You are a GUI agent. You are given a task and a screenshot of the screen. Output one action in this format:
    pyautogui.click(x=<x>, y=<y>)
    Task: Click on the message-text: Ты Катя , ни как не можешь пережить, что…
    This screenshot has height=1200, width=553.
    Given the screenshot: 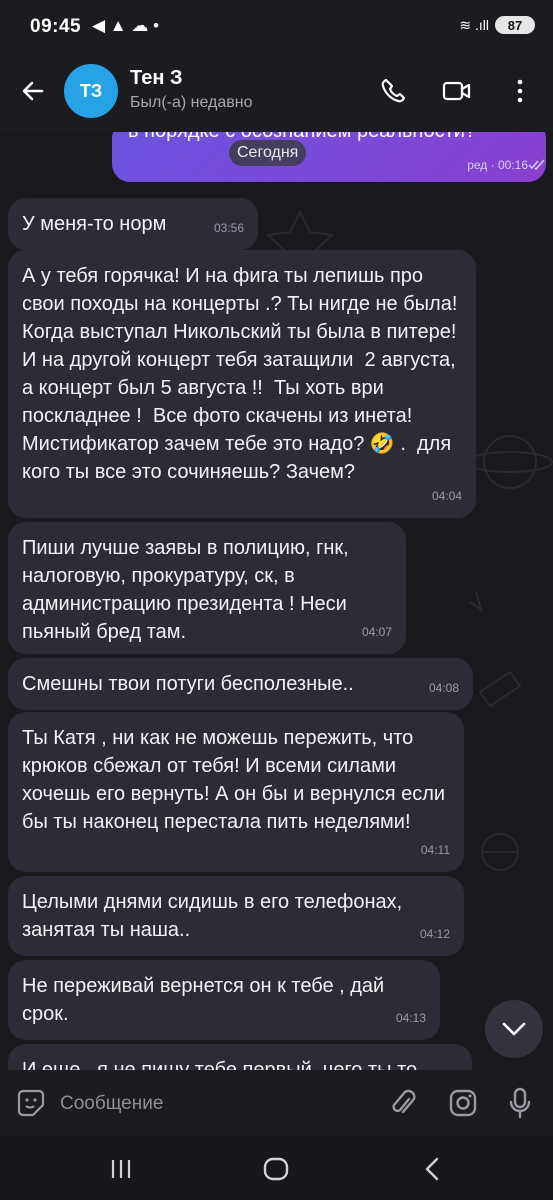 What is the action you would take?
    pyautogui.click(x=236, y=780)
    